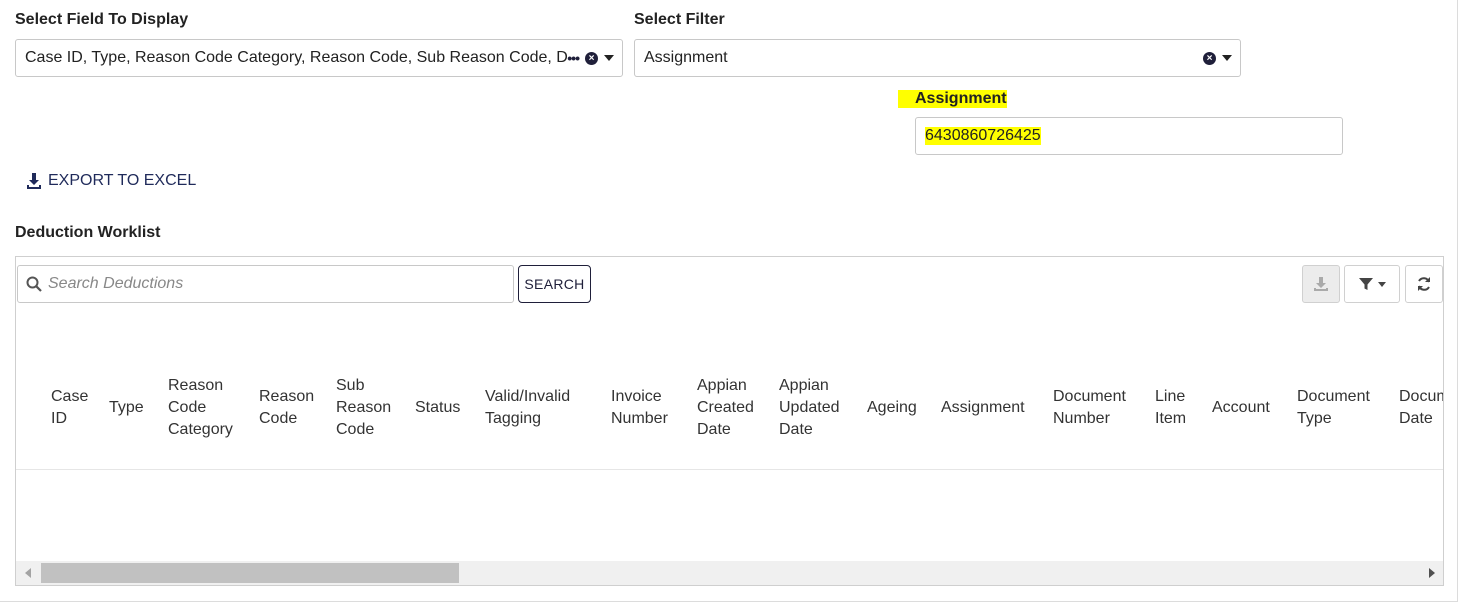 The image size is (1462, 615). What do you see at coordinates (679, 19) in the screenshot?
I see `filter-select-label: Select Filter` at bounding box center [679, 19].